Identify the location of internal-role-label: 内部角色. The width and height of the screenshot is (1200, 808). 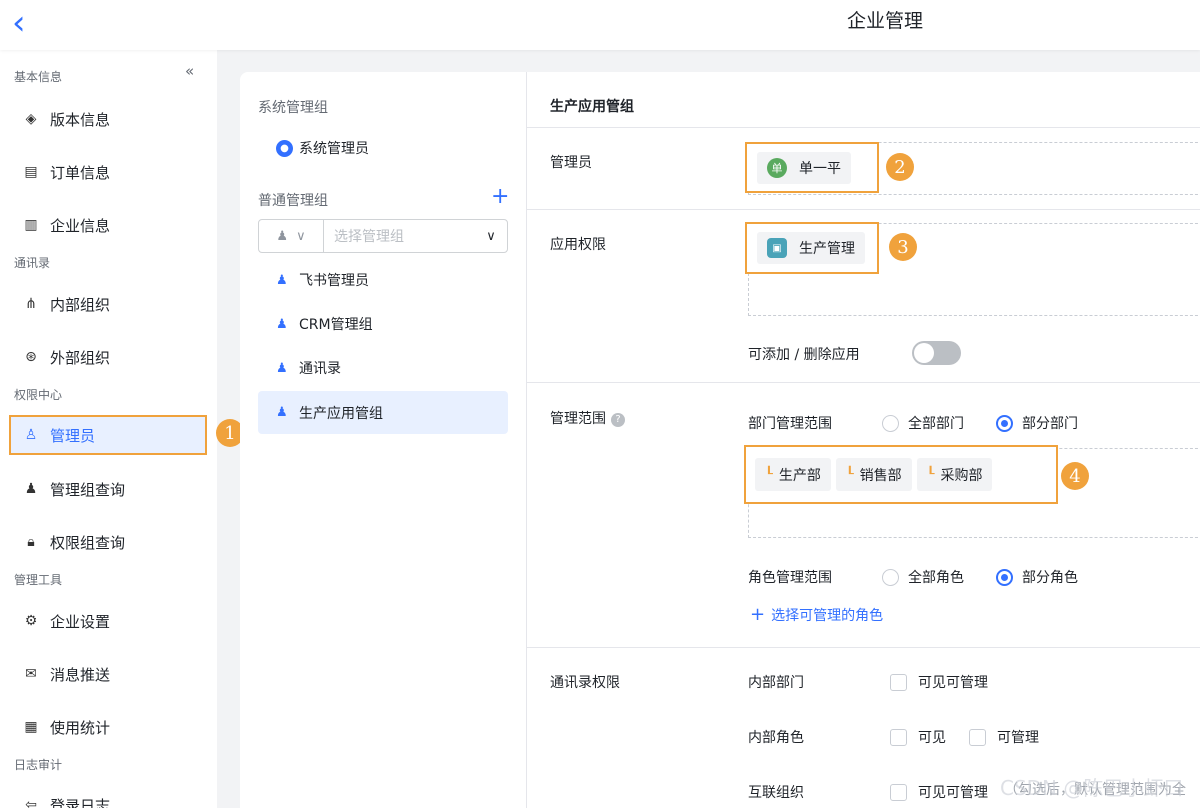
(776, 738).